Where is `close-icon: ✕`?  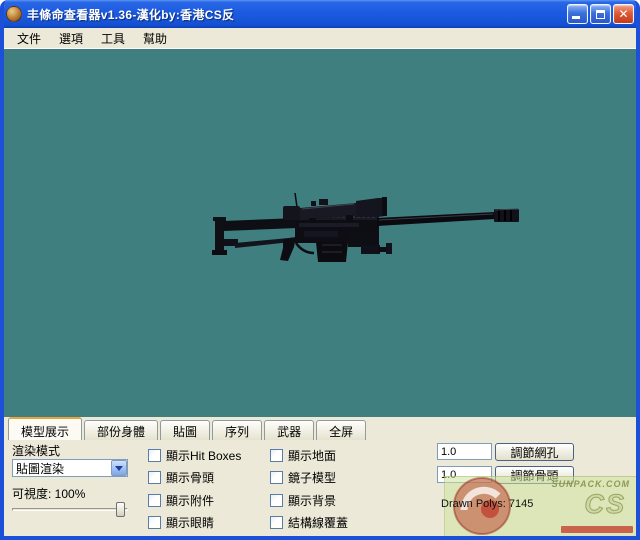 close-icon: ✕ is located at coordinates (623, 14).